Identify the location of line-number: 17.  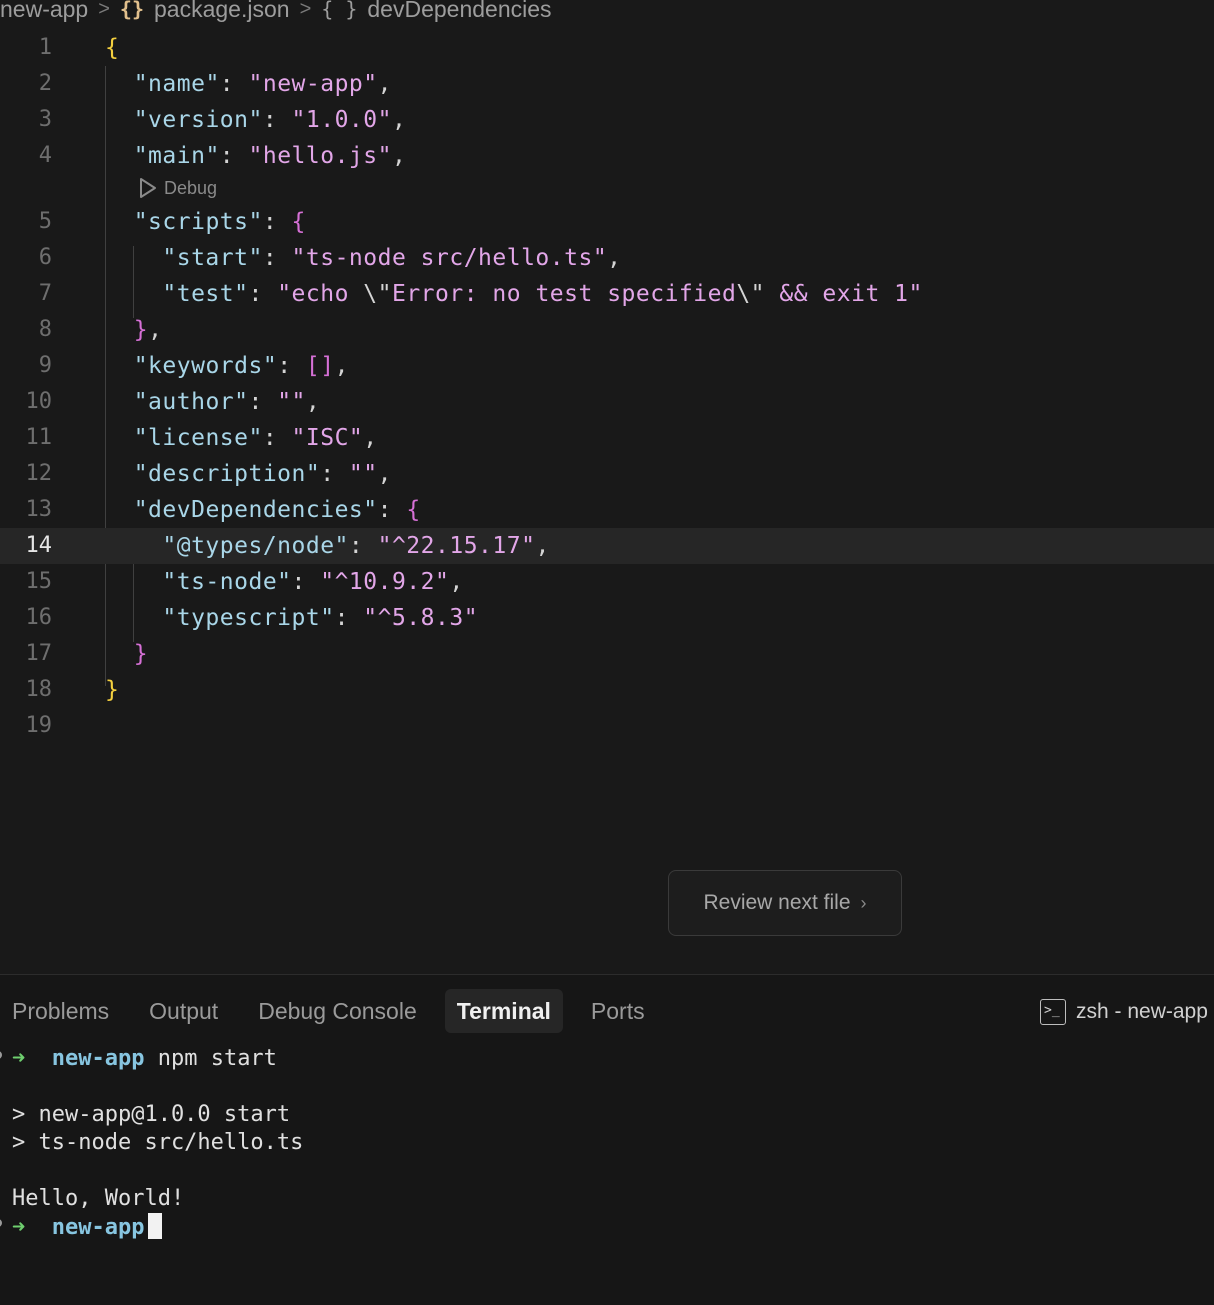
(39, 653).